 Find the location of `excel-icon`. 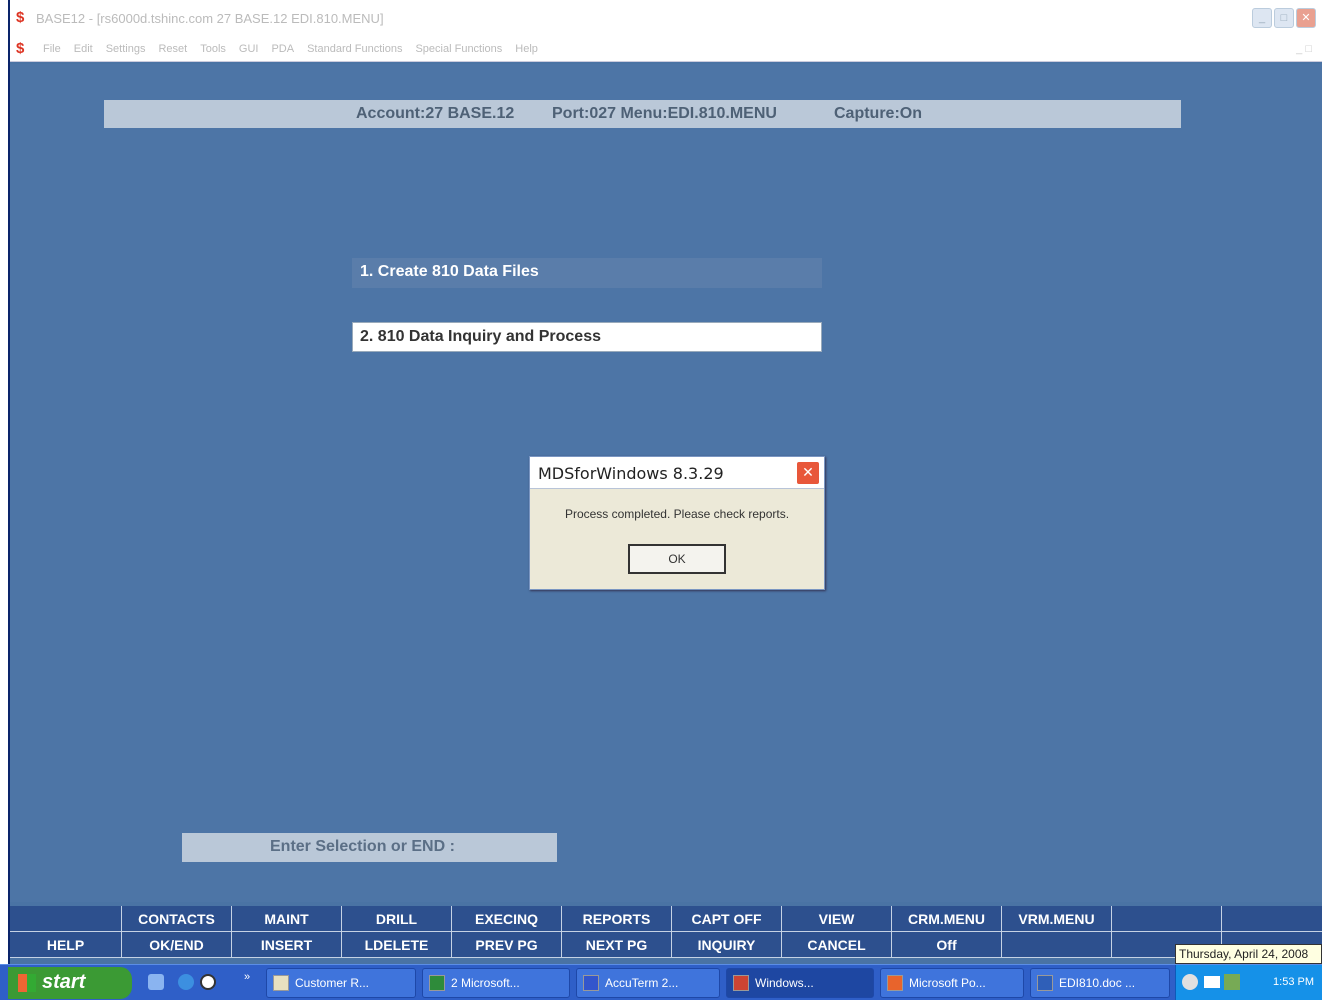

excel-icon is located at coordinates (437, 983).